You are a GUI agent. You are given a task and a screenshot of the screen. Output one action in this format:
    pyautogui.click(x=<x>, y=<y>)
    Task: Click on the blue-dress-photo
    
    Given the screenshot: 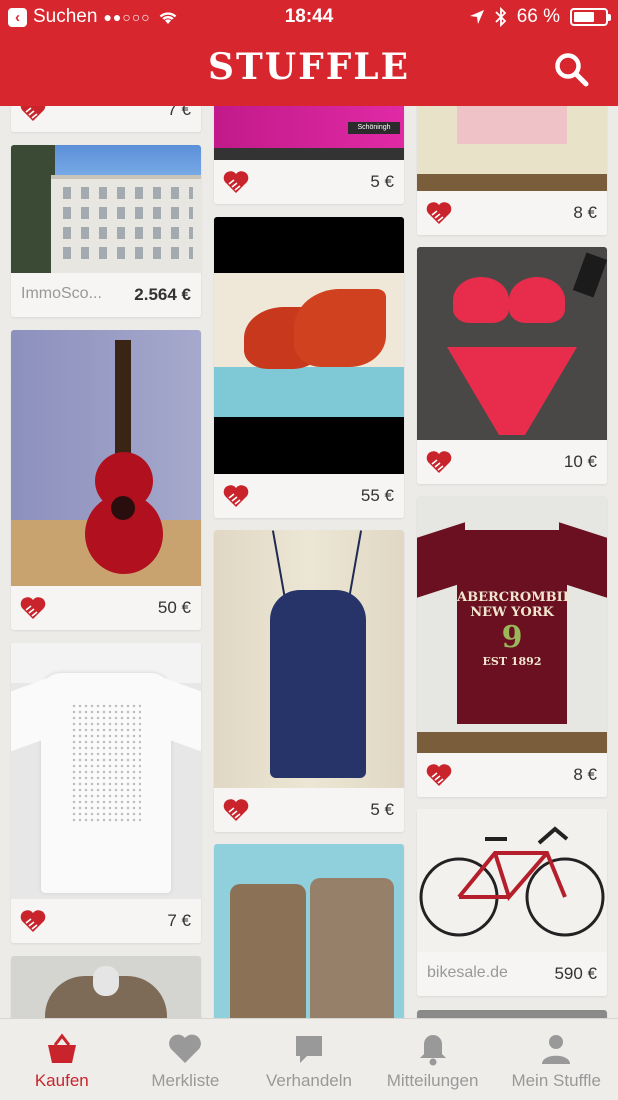 What is the action you would take?
    pyautogui.click(x=309, y=659)
    